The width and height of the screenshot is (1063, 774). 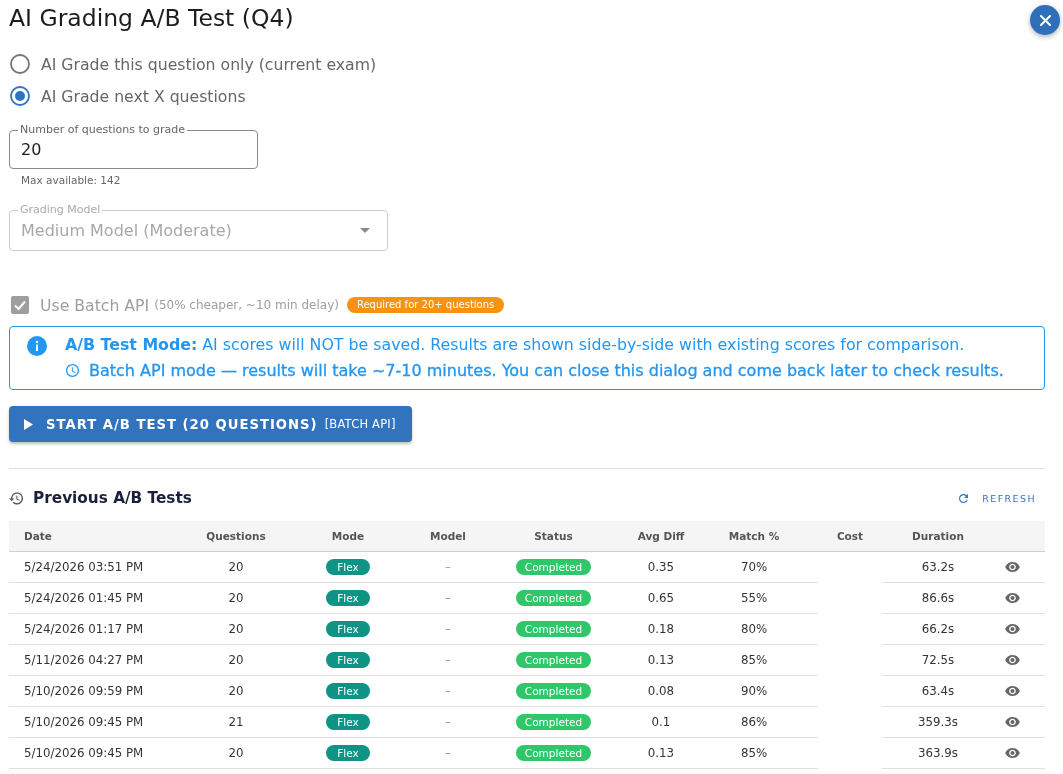 What do you see at coordinates (765, 691) in the screenshot?
I see `table-cell: 90%` at bounding box center [765, 691].